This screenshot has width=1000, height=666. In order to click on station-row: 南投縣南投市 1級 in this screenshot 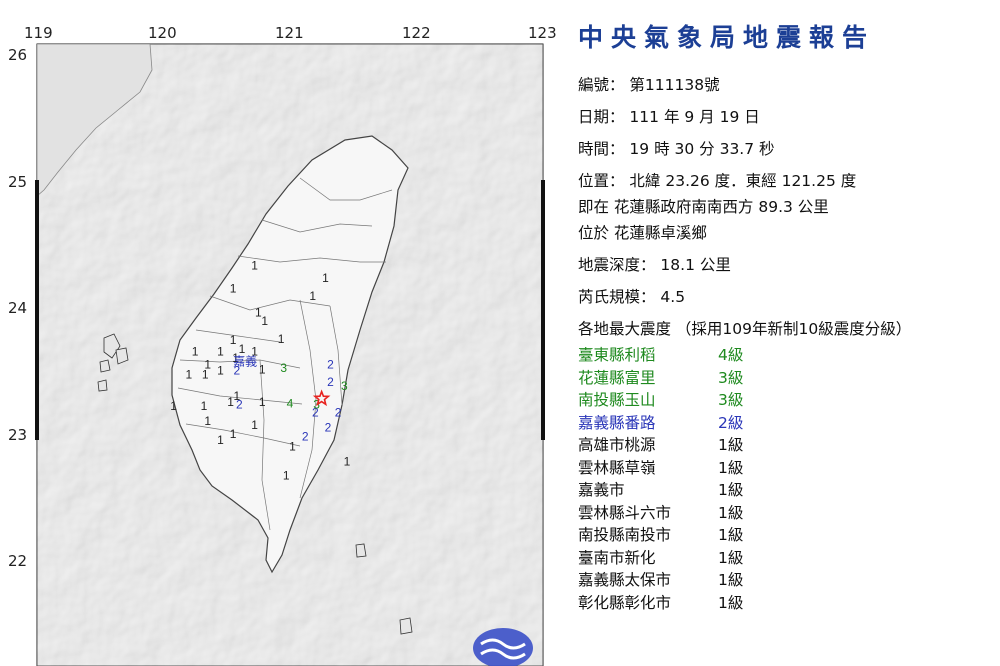, I will do `click(785, 535)`.